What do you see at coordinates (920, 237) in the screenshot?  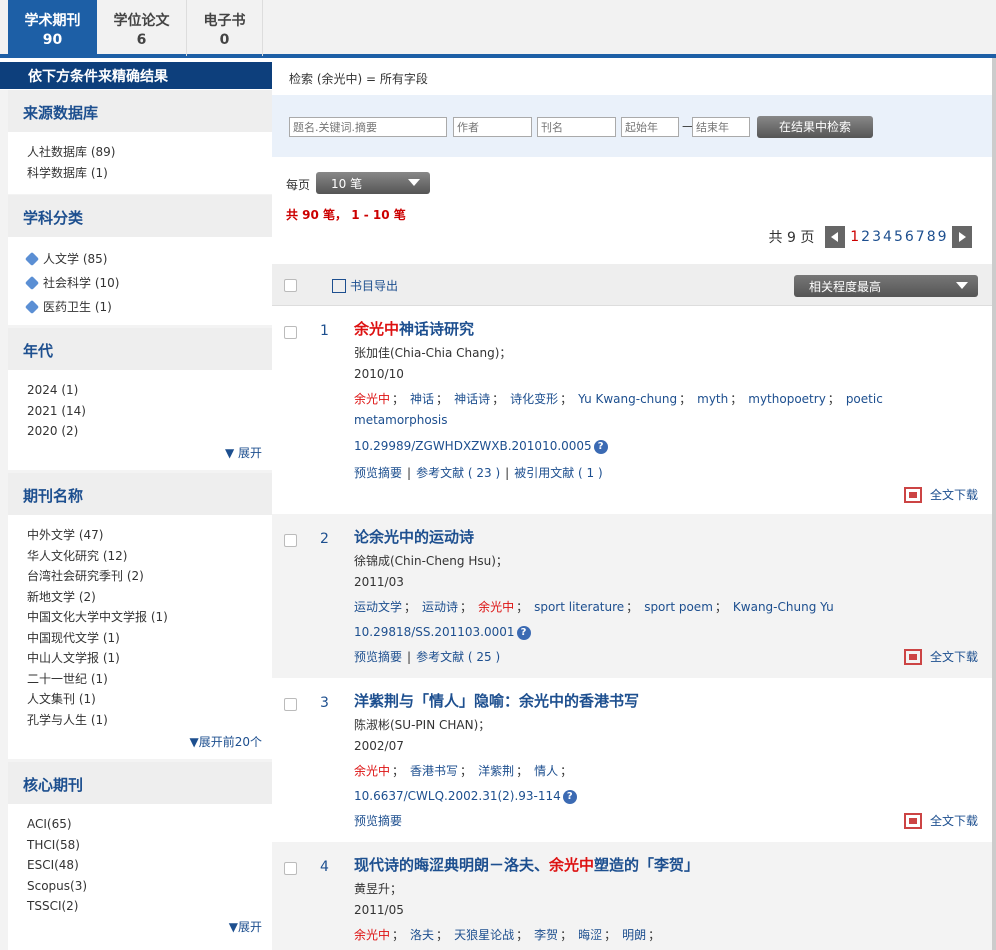 I see `page-link: 7` at bounding box center [920, 237].